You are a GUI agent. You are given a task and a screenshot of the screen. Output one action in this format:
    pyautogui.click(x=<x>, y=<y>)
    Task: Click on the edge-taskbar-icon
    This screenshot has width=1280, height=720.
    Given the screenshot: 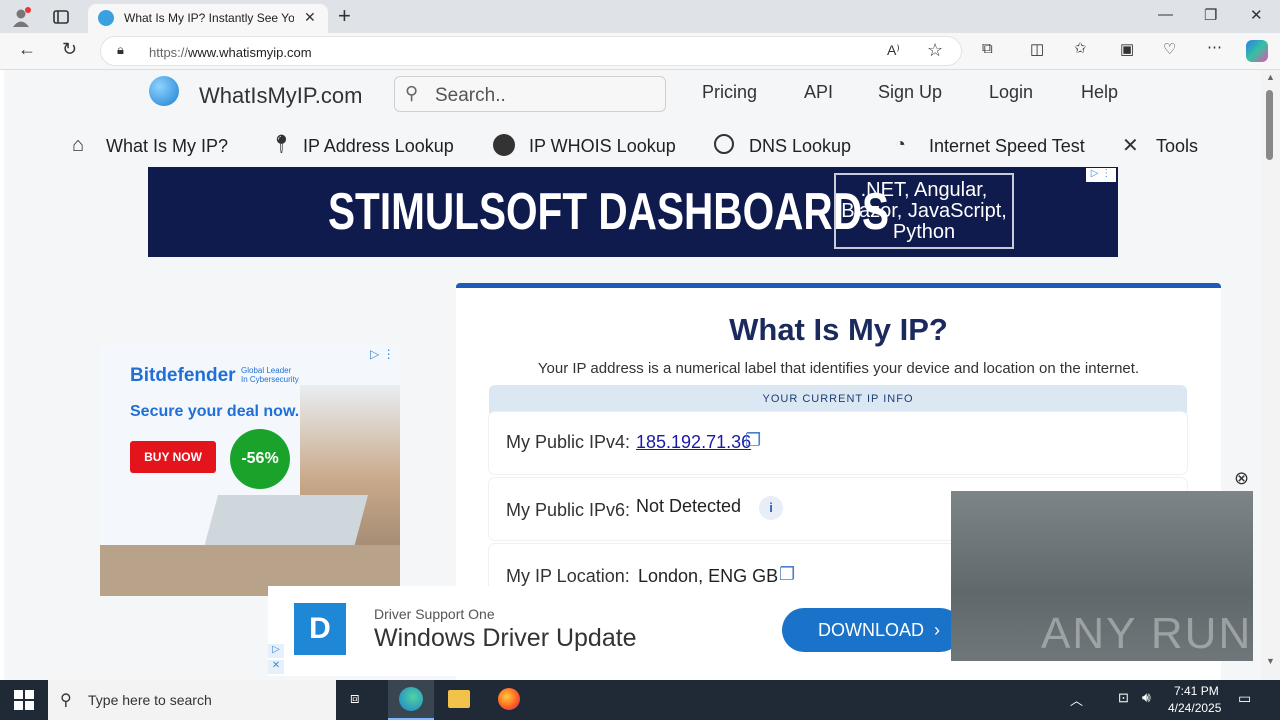 What is the action you would take?
    pyautogui.click(x=411, y=700)
    